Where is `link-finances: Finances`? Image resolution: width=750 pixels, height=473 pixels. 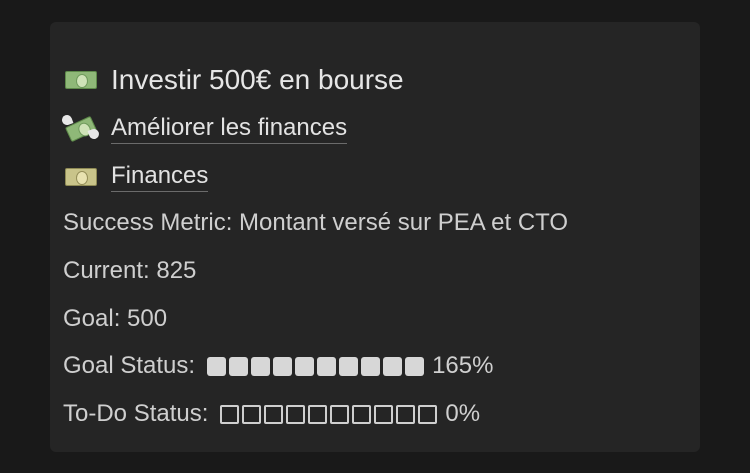
link-finances: Finances is located at coordinates (160, 177).